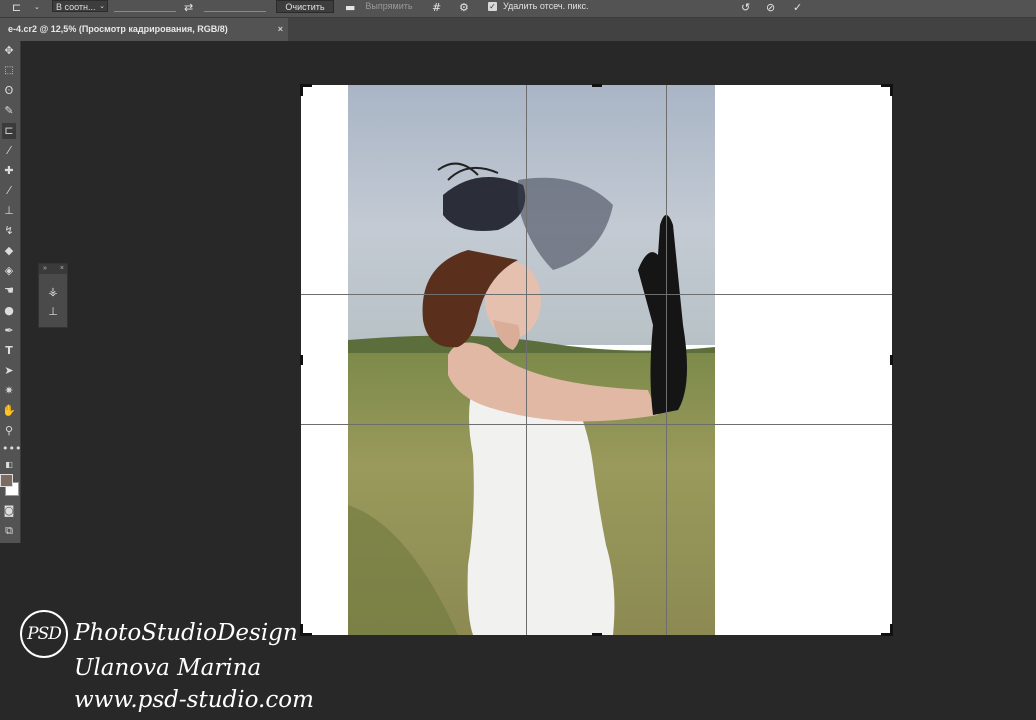 Image resolution: width=1036 pixels, height=720 pixels. I want to click on paint-bucket-tool-icon: ◈, so click(9, 271).